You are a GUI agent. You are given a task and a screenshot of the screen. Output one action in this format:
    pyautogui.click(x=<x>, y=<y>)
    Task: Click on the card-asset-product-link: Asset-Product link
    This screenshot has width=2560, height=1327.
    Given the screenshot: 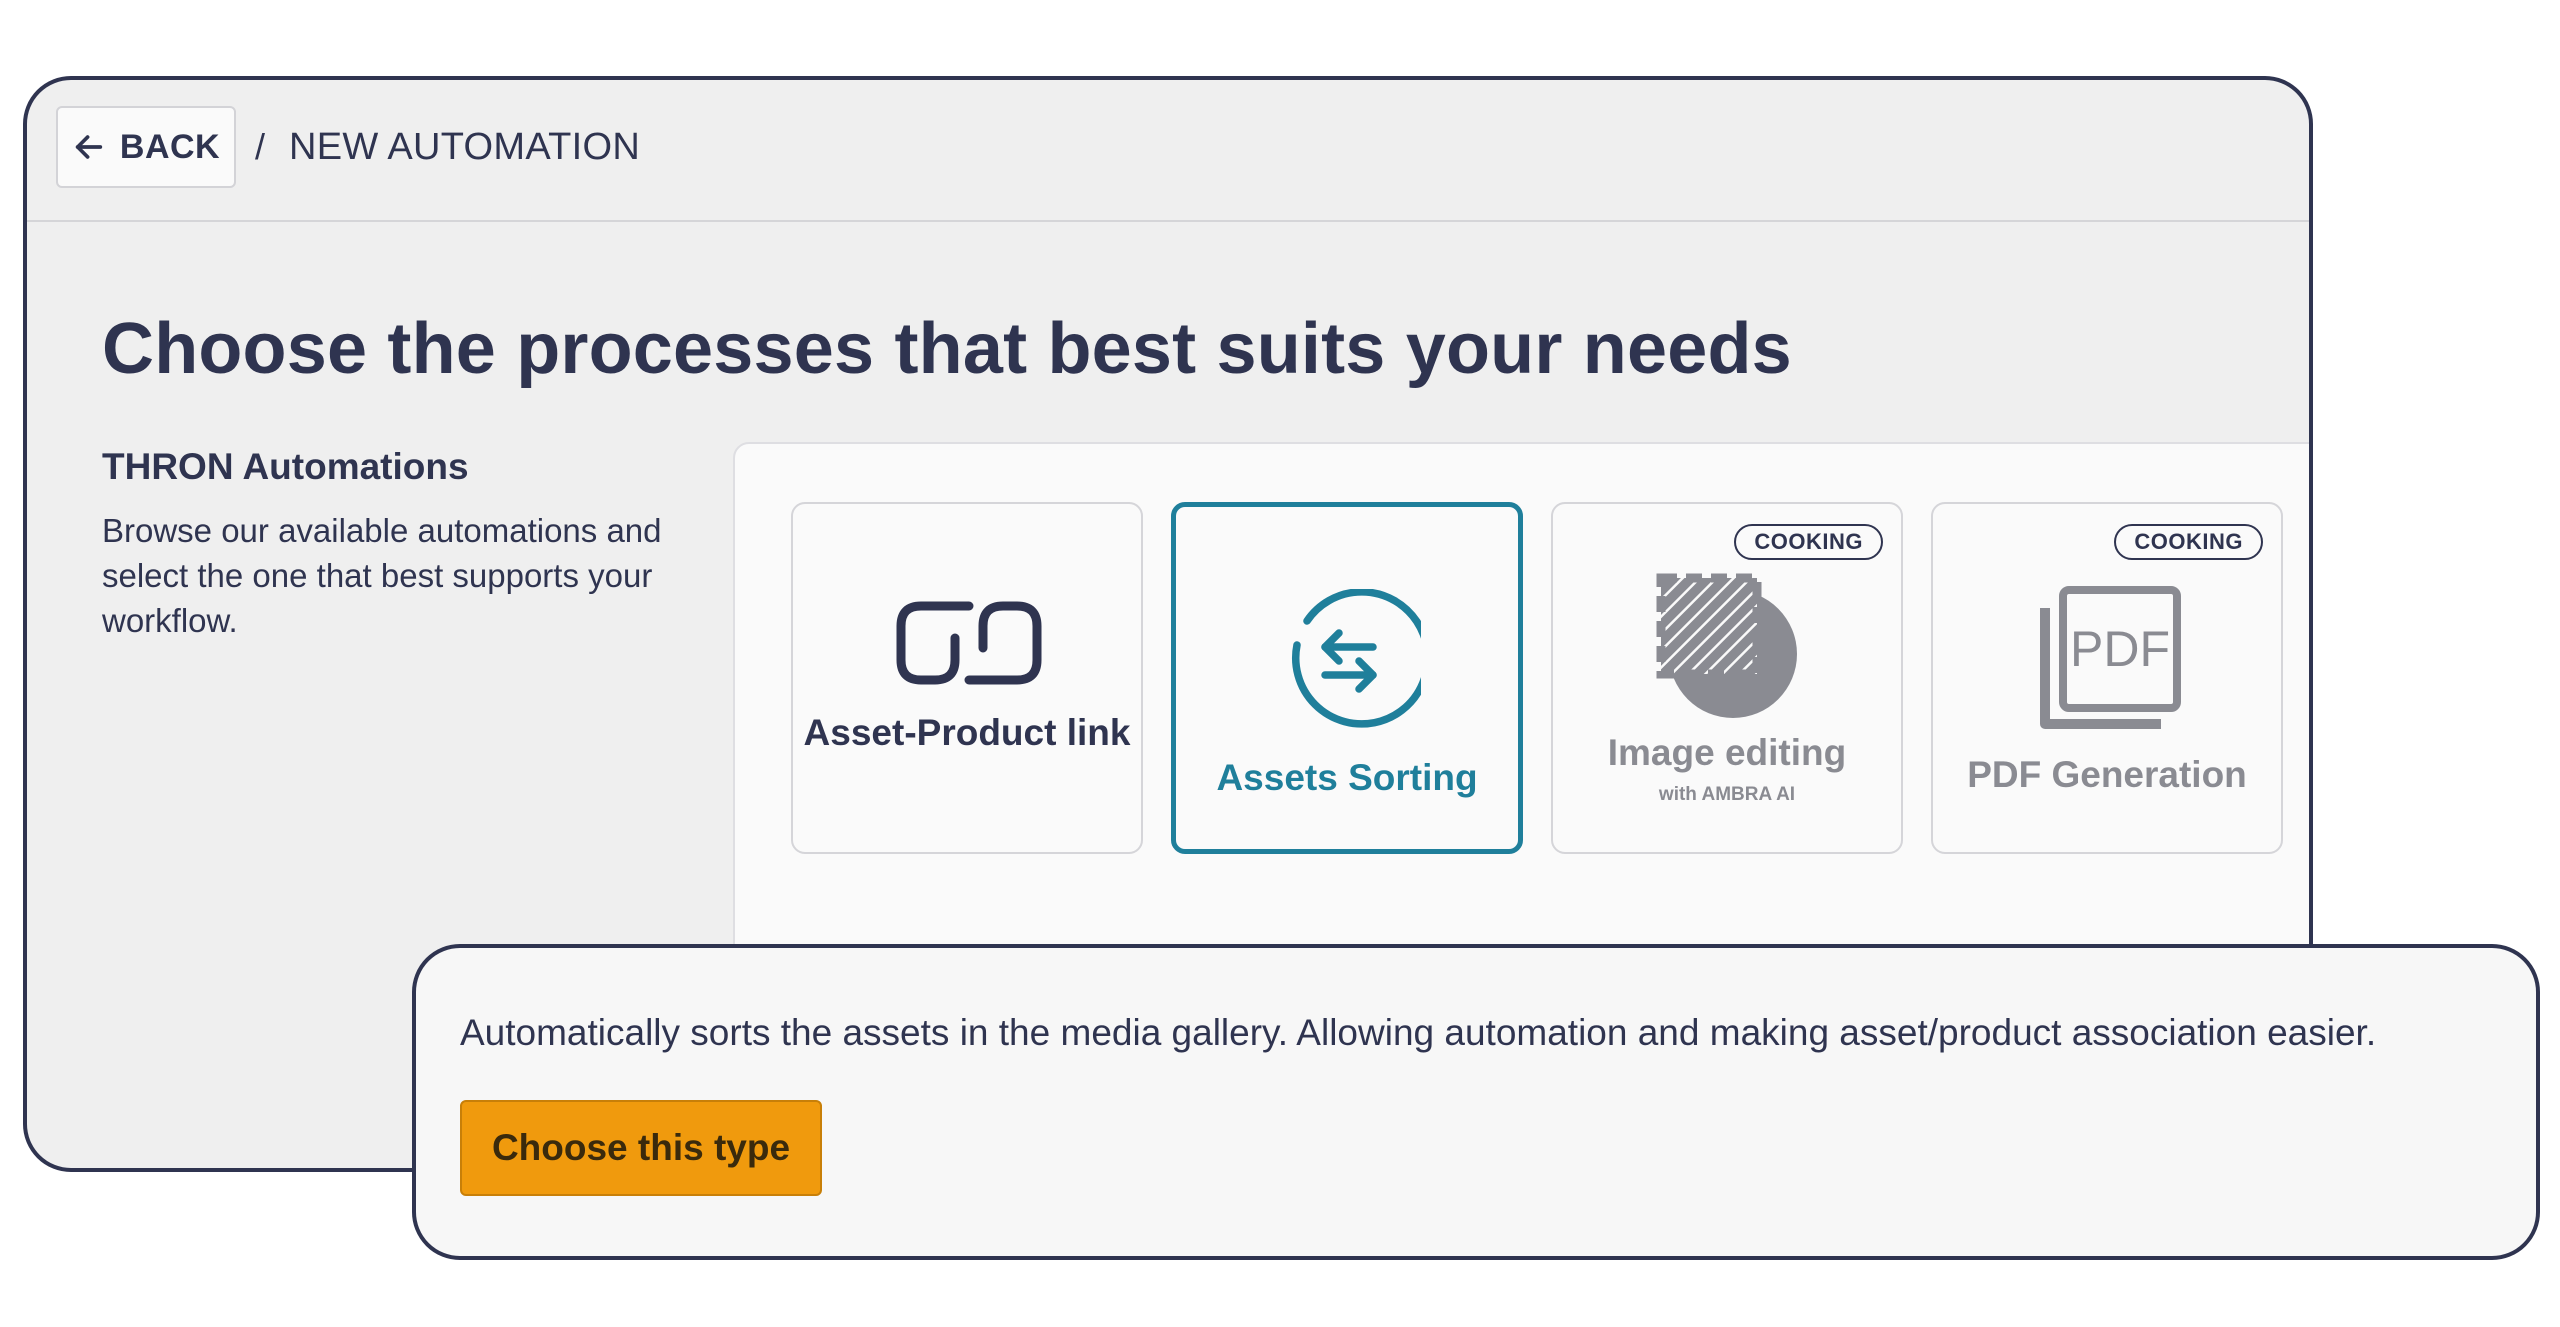 What is the action you would take?
    pyautogui.click(x=967, y=678)
    